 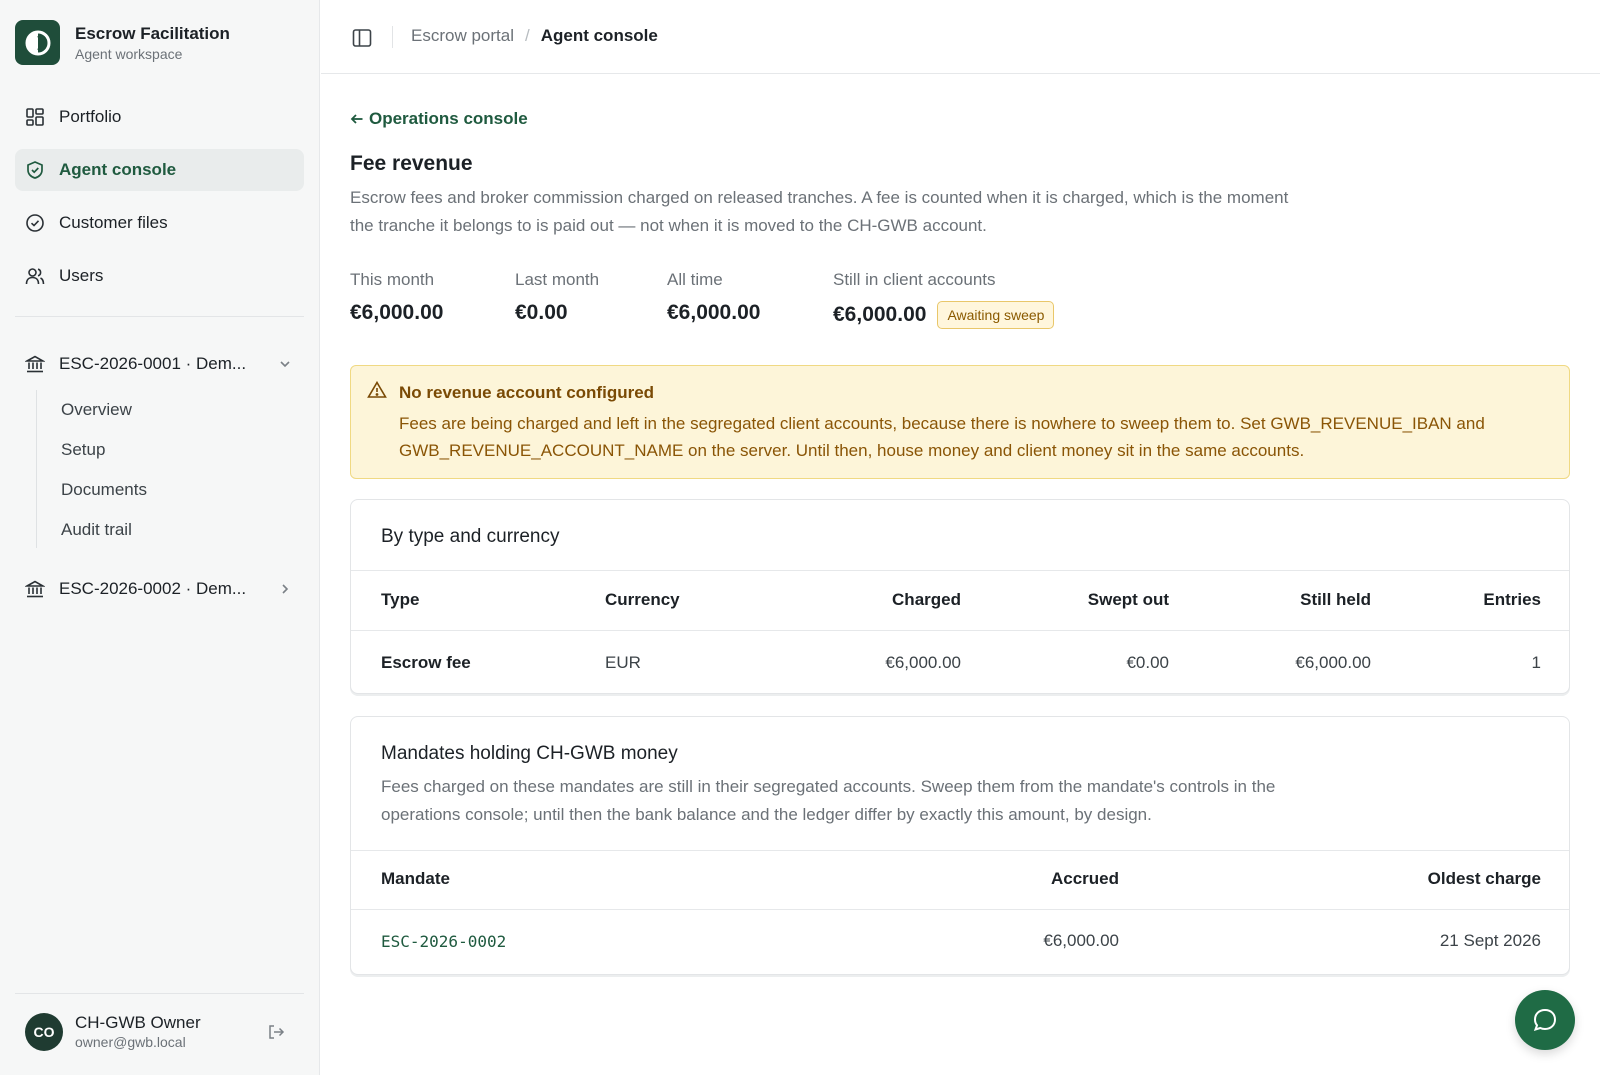 I want to click on alert-title: No revenue account configured, so click(x=527, y=392).